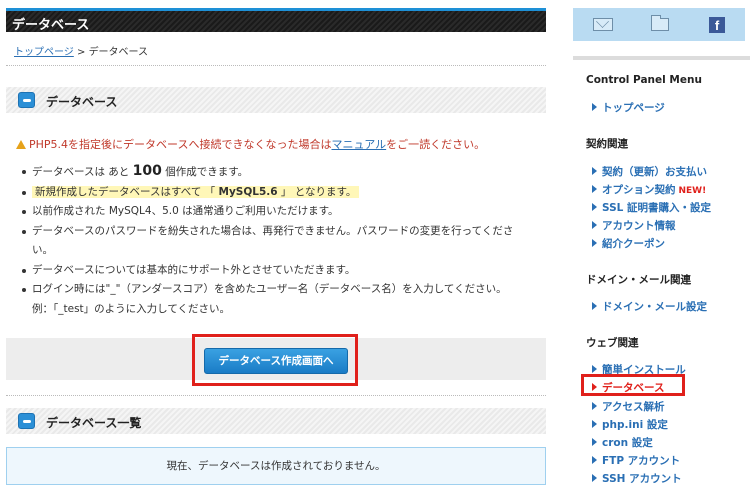 Image resolution: width=750 pixels, height=485 pixels. I want to click on page-header: データベース, so click(276, 20).